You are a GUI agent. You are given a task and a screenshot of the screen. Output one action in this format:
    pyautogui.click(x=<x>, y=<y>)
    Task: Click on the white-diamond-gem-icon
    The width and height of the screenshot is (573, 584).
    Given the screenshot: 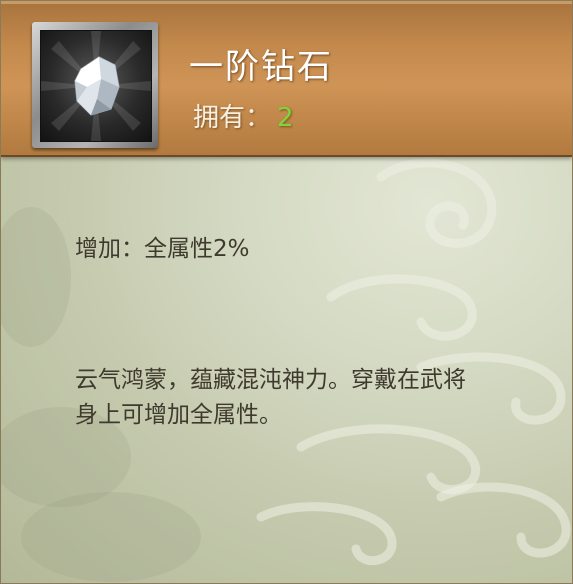 What is the action you would take?
    pyautogui.click(x=96, y=86)
    